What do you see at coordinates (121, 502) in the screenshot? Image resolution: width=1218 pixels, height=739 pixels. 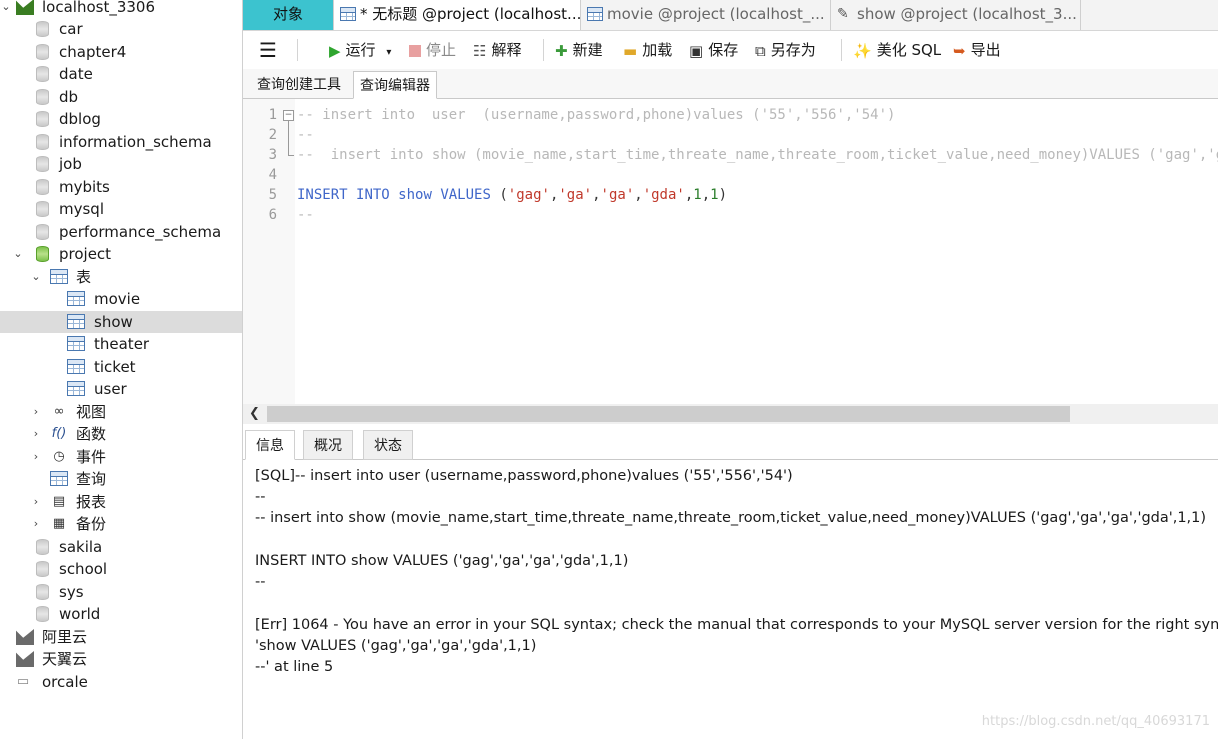 I see `tree-folder-reports: › ▤ 报表` at bounding box center [121, 502].